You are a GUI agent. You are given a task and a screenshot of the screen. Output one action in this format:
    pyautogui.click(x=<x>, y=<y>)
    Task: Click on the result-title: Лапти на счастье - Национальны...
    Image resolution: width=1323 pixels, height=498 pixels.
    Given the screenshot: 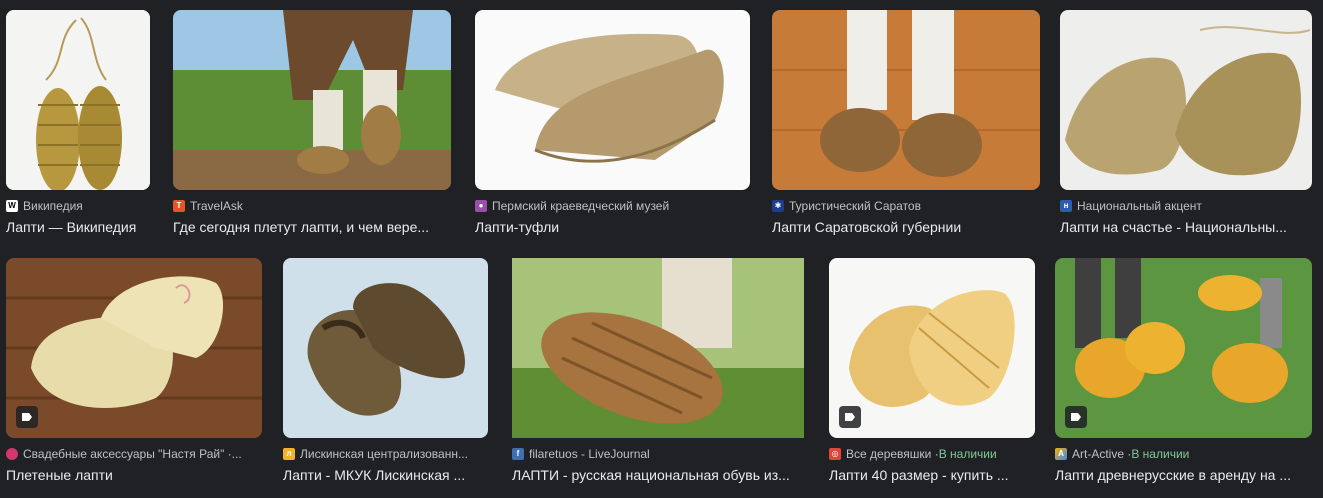 What is the action you would take?
    pyautogui.click(x=1186, y=227)
    